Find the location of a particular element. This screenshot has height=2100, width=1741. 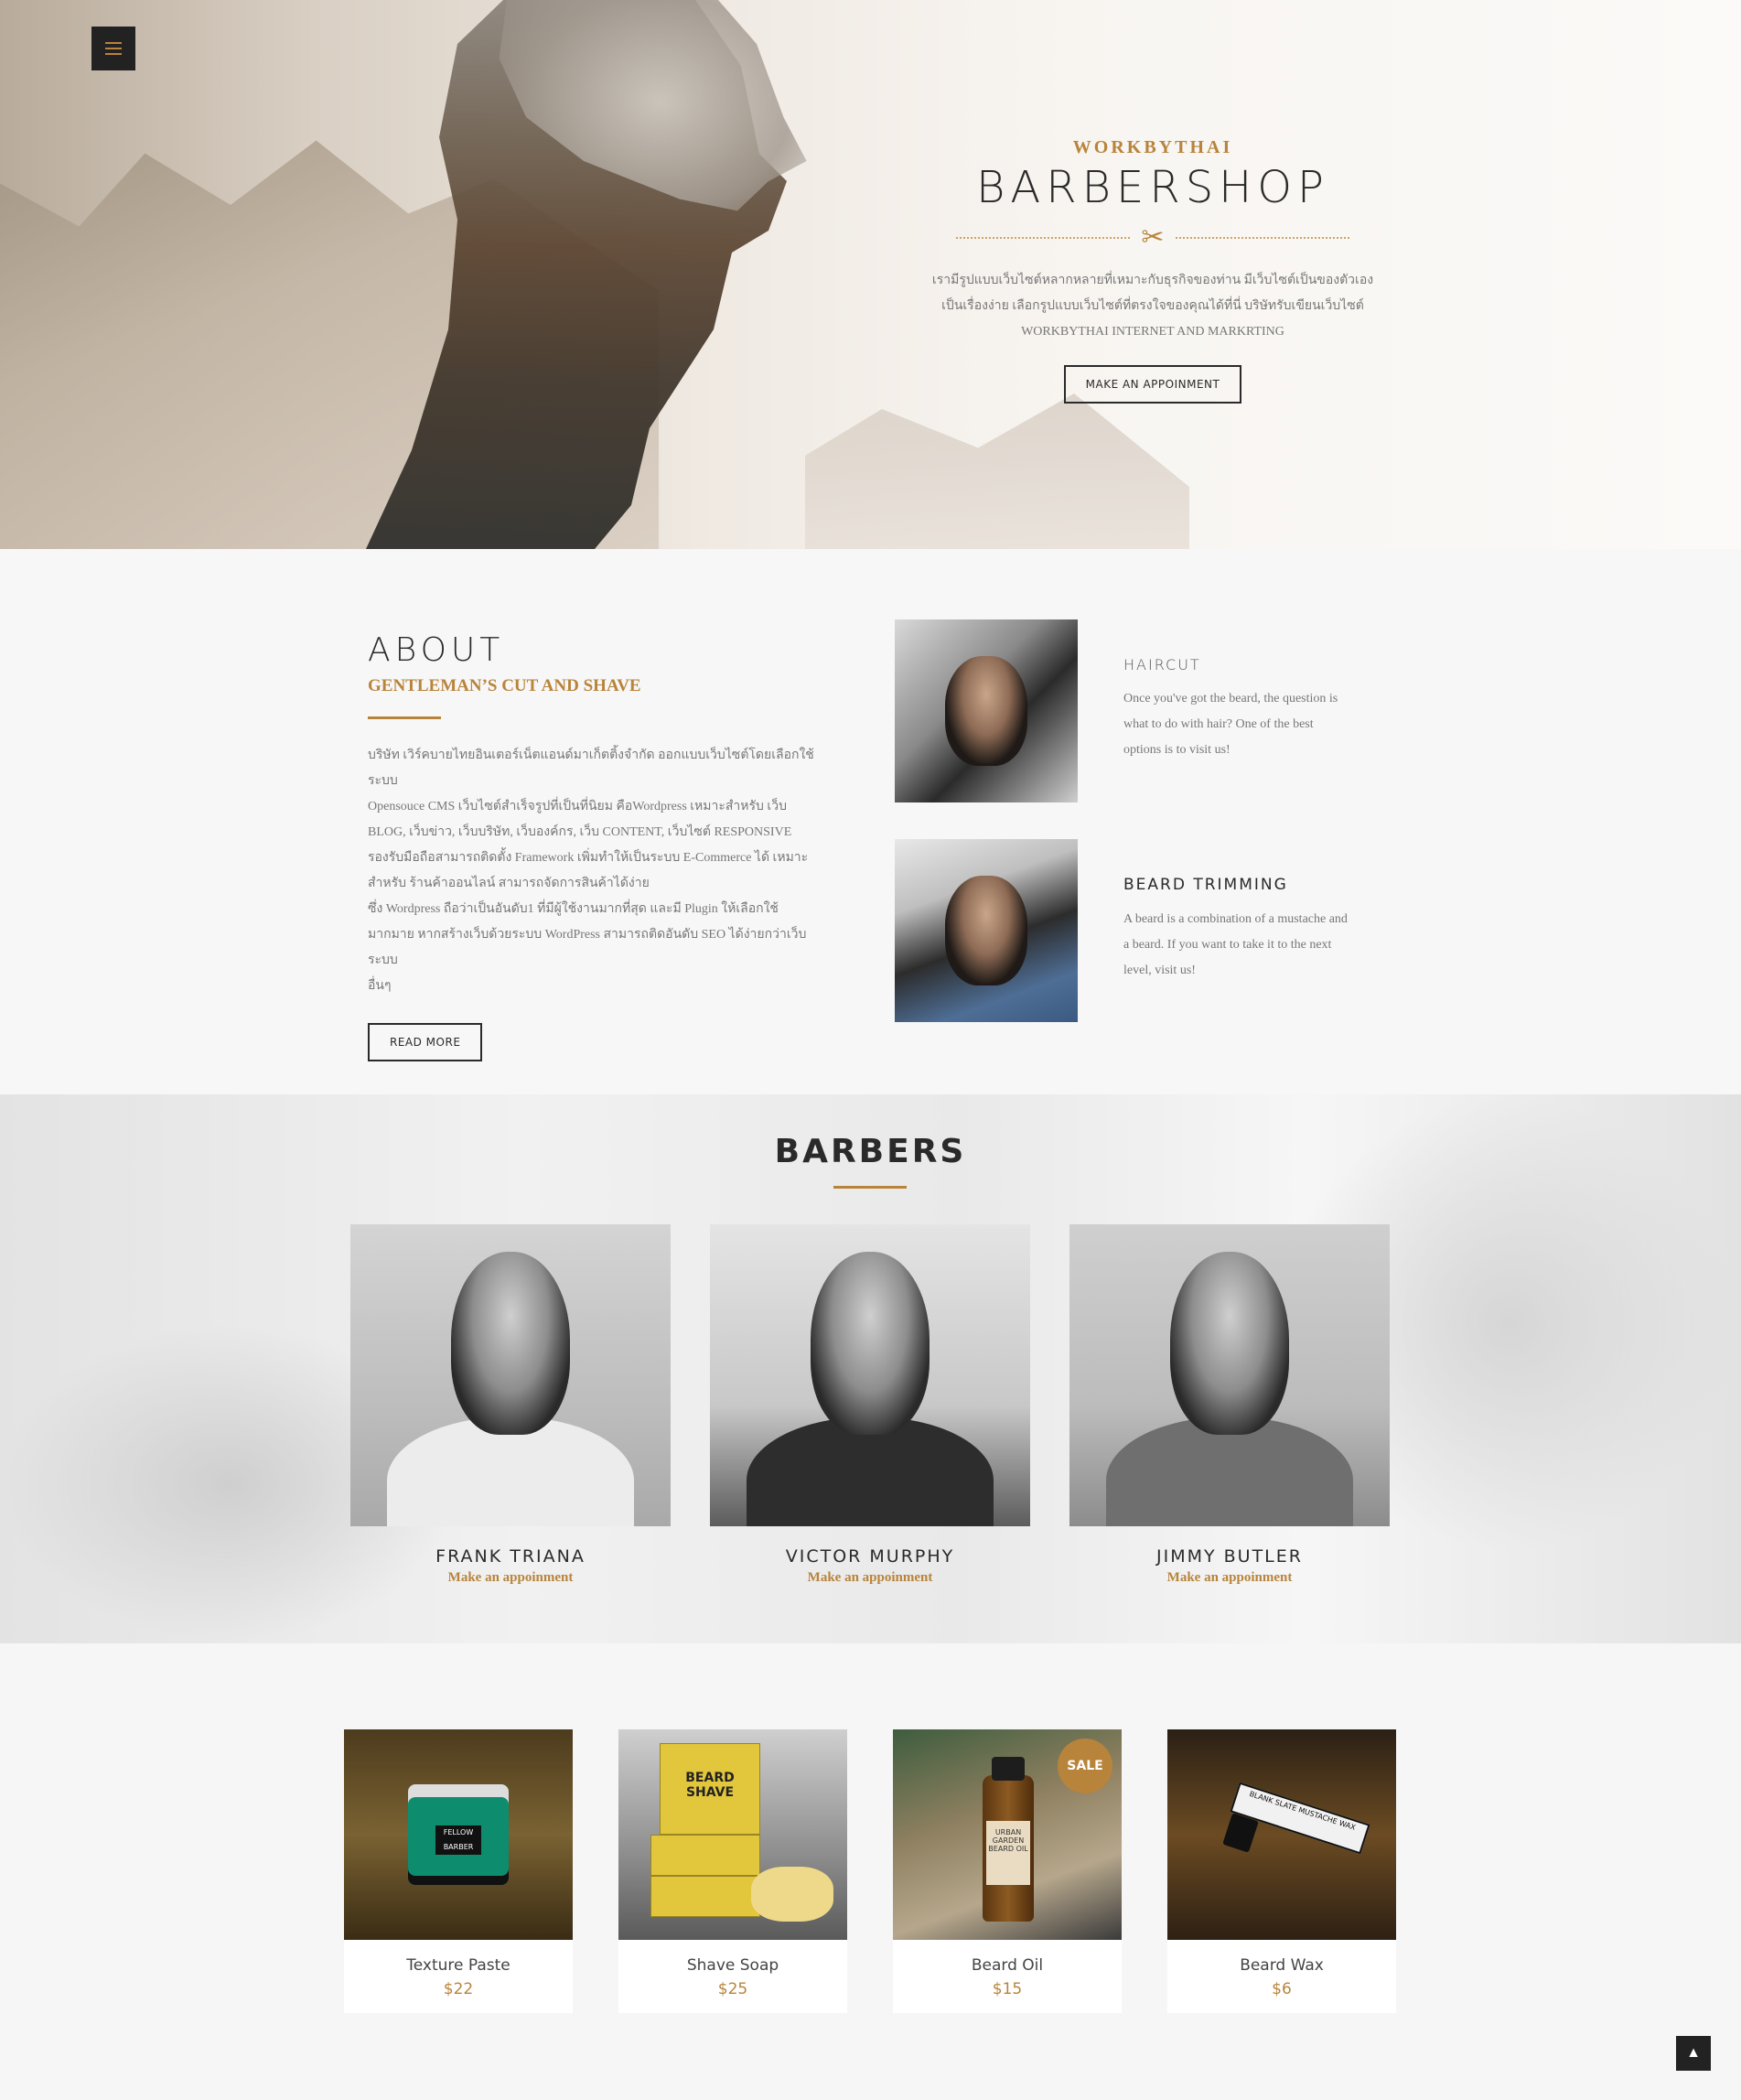

product-card: FELLOW BARBER Texture Paste $22 is located at coordinates (458, 1871).